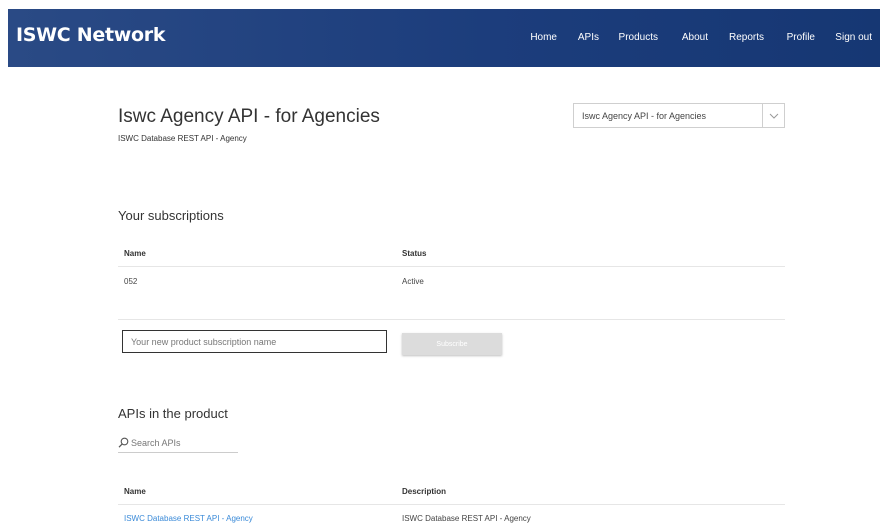 This screenshot has width=880, height=525. What do you see at coordinates (254, 341) in the screenshot?
I see `subscription-name-input` at bounding box center [254, 341].